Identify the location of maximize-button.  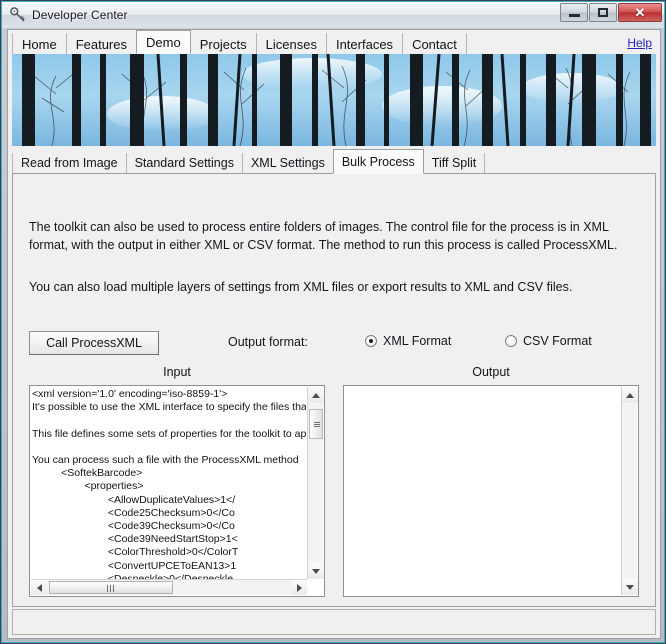
(603, 12).